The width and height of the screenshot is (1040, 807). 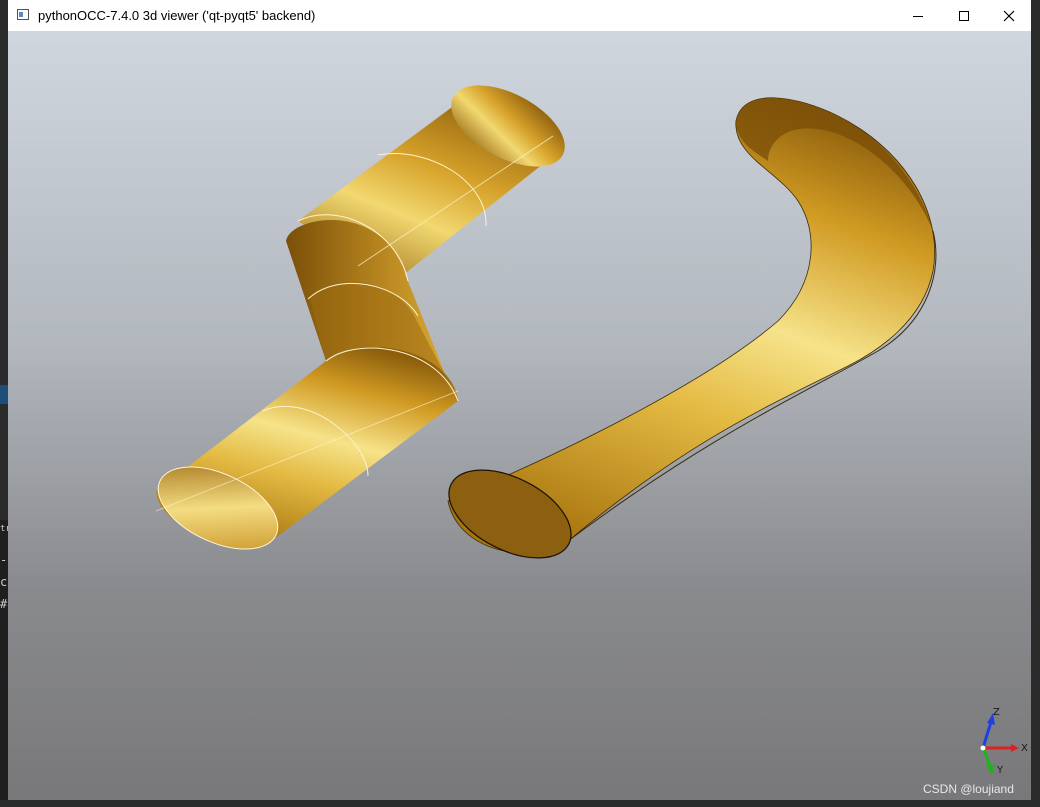 I want to click on x-axis-arrow, so click(x=1015, y=748).